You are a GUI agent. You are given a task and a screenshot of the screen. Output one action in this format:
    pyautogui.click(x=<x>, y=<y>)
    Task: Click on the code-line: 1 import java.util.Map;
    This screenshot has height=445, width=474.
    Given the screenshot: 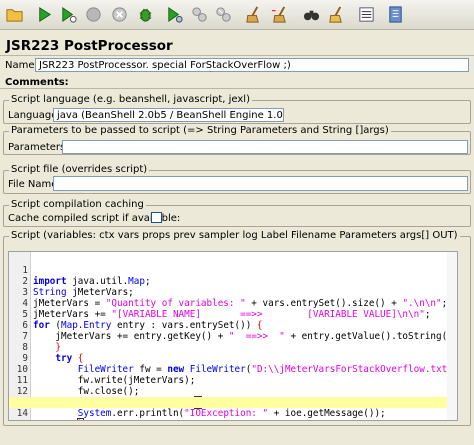 What is the action you would take?
    pyautogui.click(x=233, y=270)
    